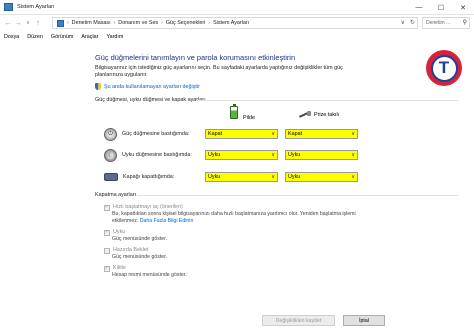  Describe the element at coordinates (412, 23) in the screenshot. I see `refresh-icon: ↻` at that location.